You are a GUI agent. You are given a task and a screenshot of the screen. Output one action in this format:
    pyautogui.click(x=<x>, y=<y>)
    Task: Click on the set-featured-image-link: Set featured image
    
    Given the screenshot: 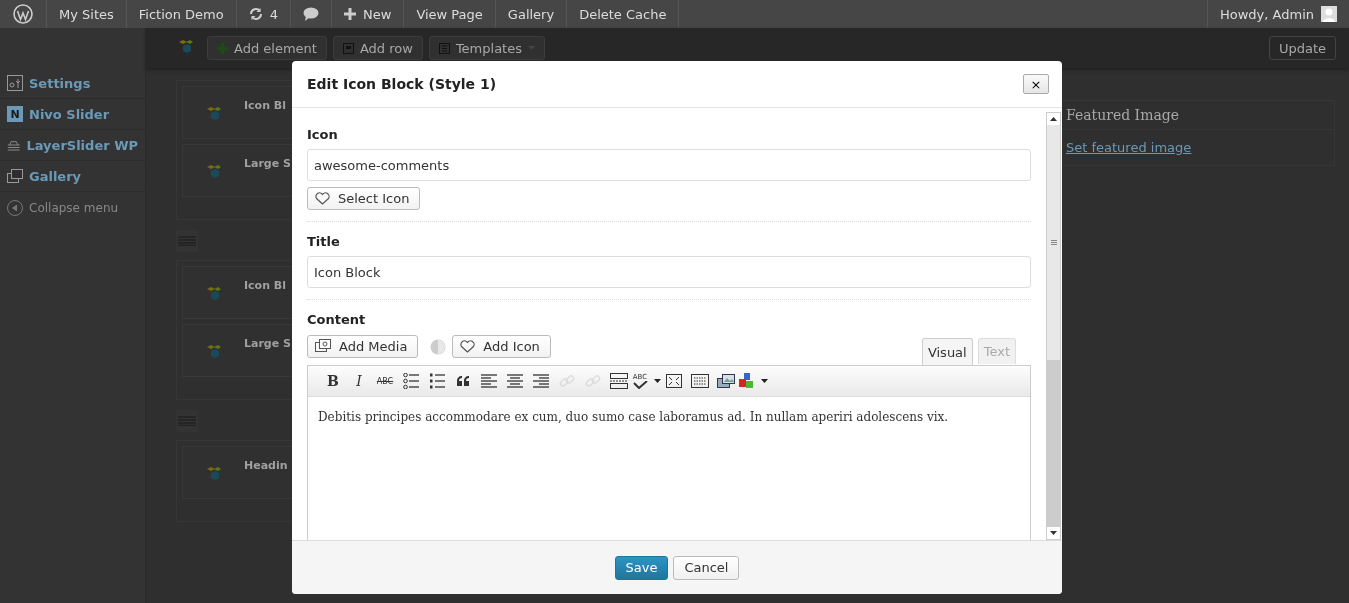 What is the action you would take?
    pyautogui.click(x=1129, y=147)
    